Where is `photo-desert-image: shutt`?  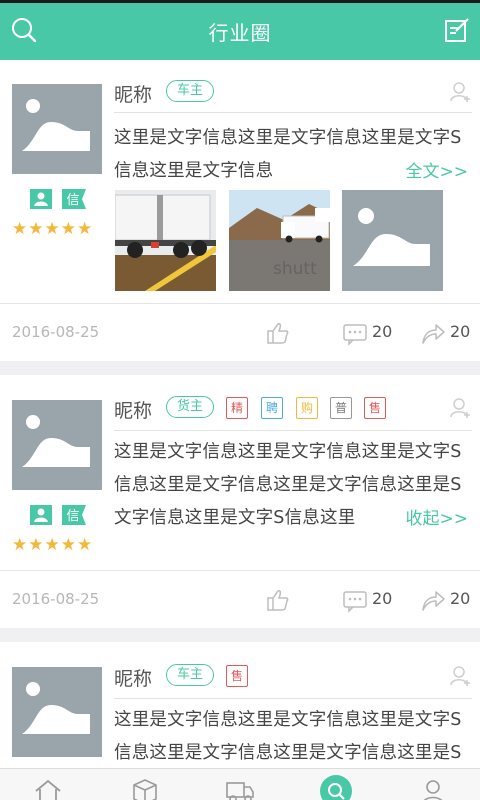
photo-desert-image: shutt is located at coordinates (279, 240).